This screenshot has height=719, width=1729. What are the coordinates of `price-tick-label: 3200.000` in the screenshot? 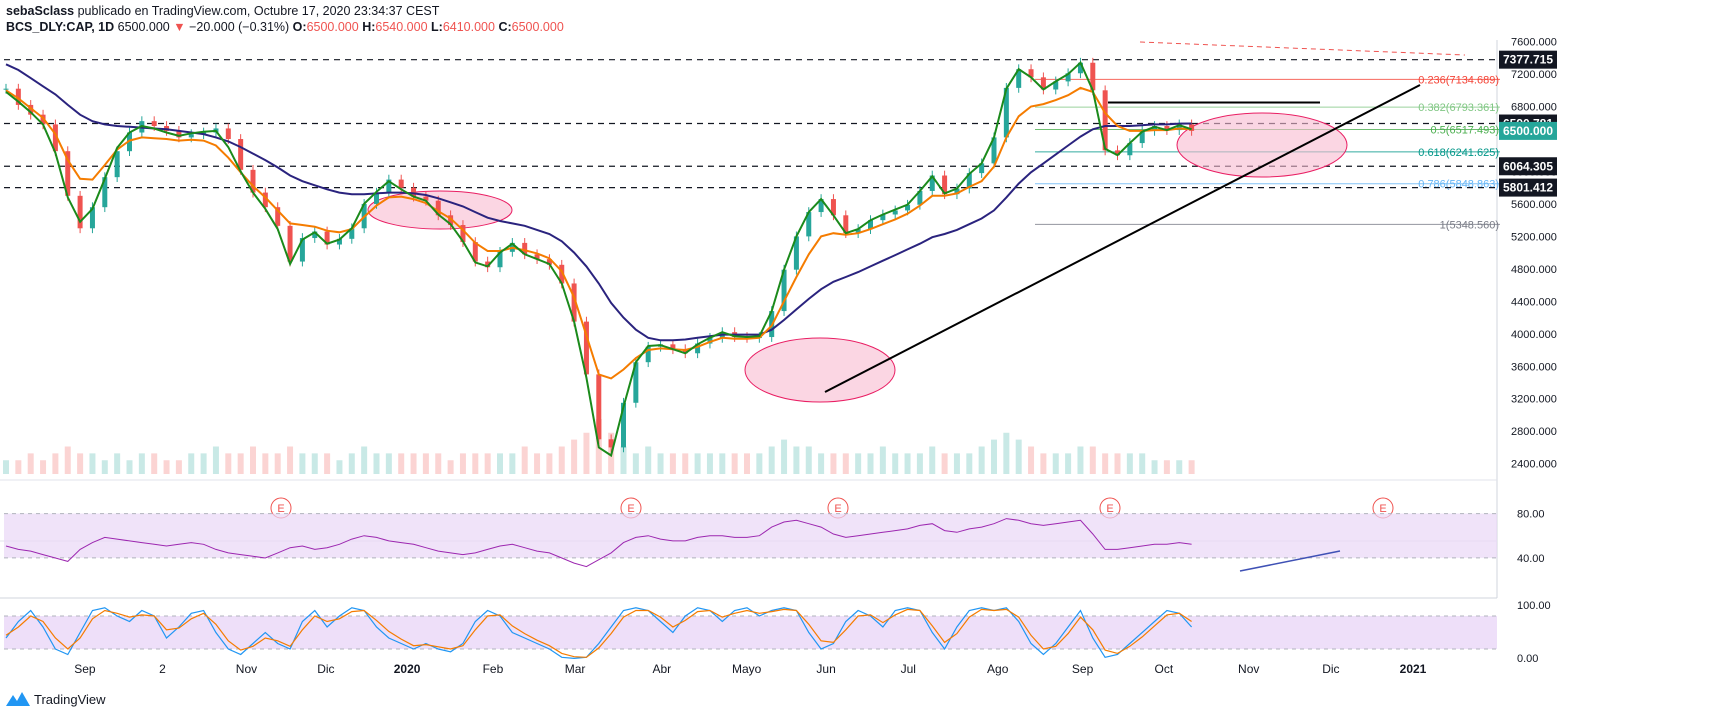 It's located at (1534, 400).